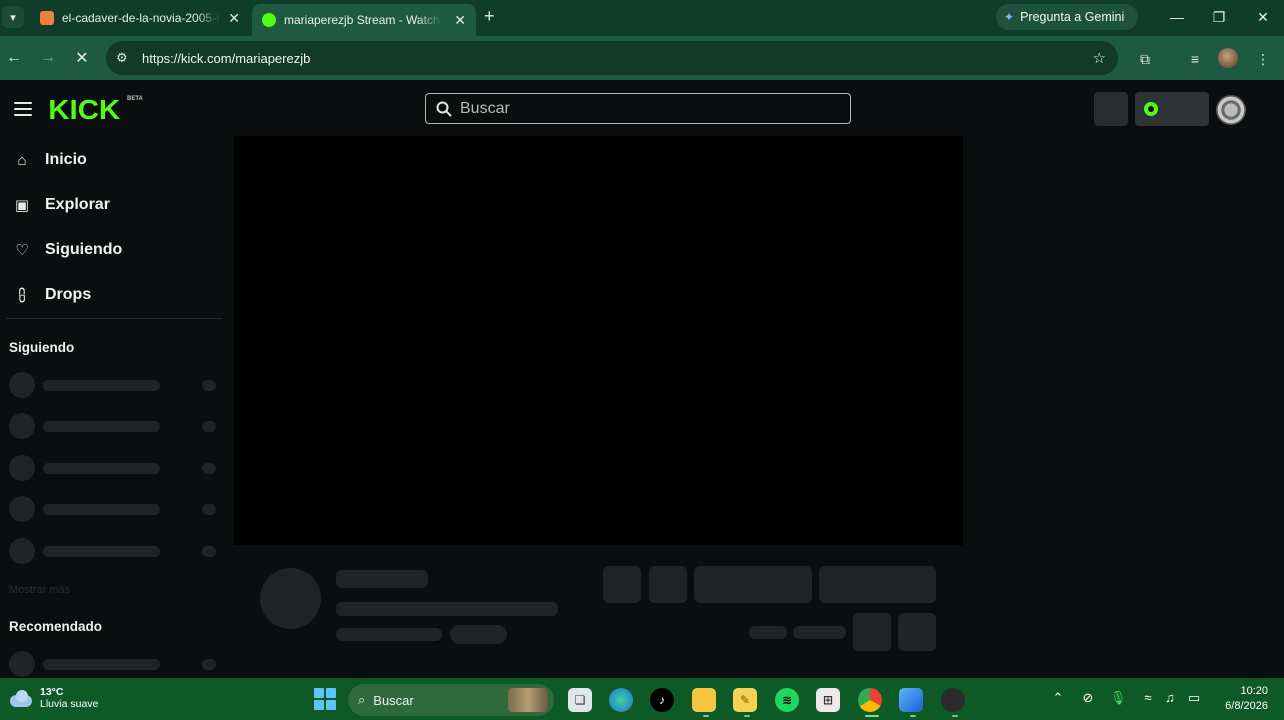  Describe the element at coordinates (528, 700) in the screenshot. I see `search-highlight-image` at that location.